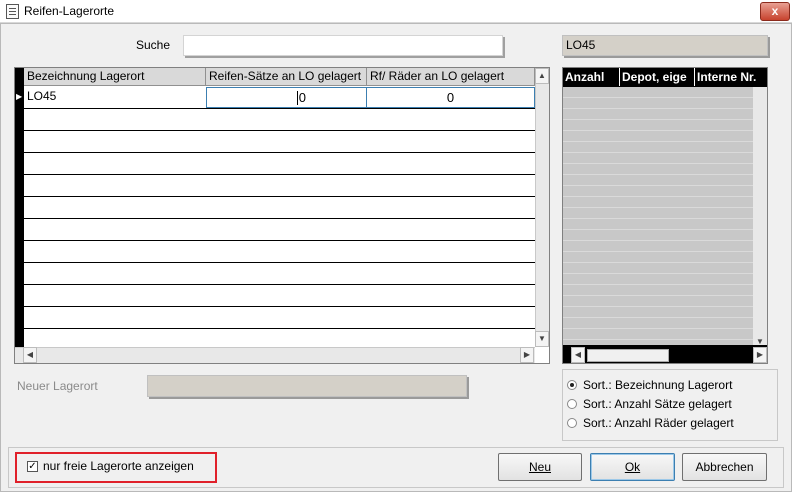 The image size is (792, 492). What do you see at coordinates (632, 467) in the screenshot?
I see `ok-button: Ok` at bounding box center [632, 467].